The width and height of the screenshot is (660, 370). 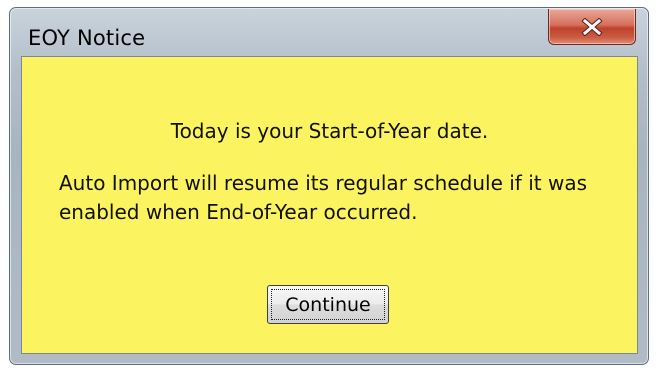 I want to click on continue-button-label: Continue, so click(x=328, y=304).